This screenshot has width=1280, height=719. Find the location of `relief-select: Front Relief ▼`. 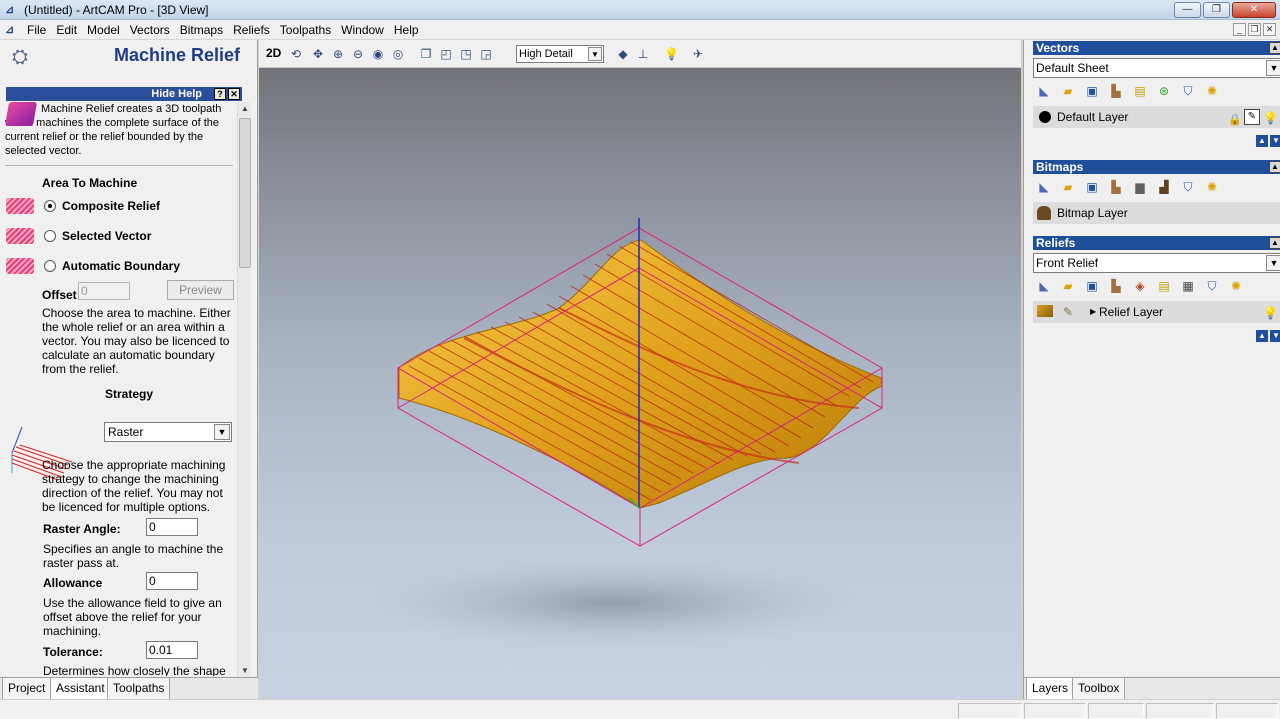

relief-select: Front Relief ▼ is located at coordinates (1156, 263).